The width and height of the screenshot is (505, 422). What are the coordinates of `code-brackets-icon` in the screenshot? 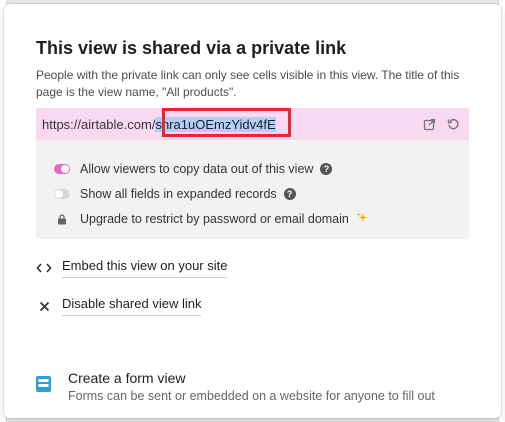 It's located at (44, 268).